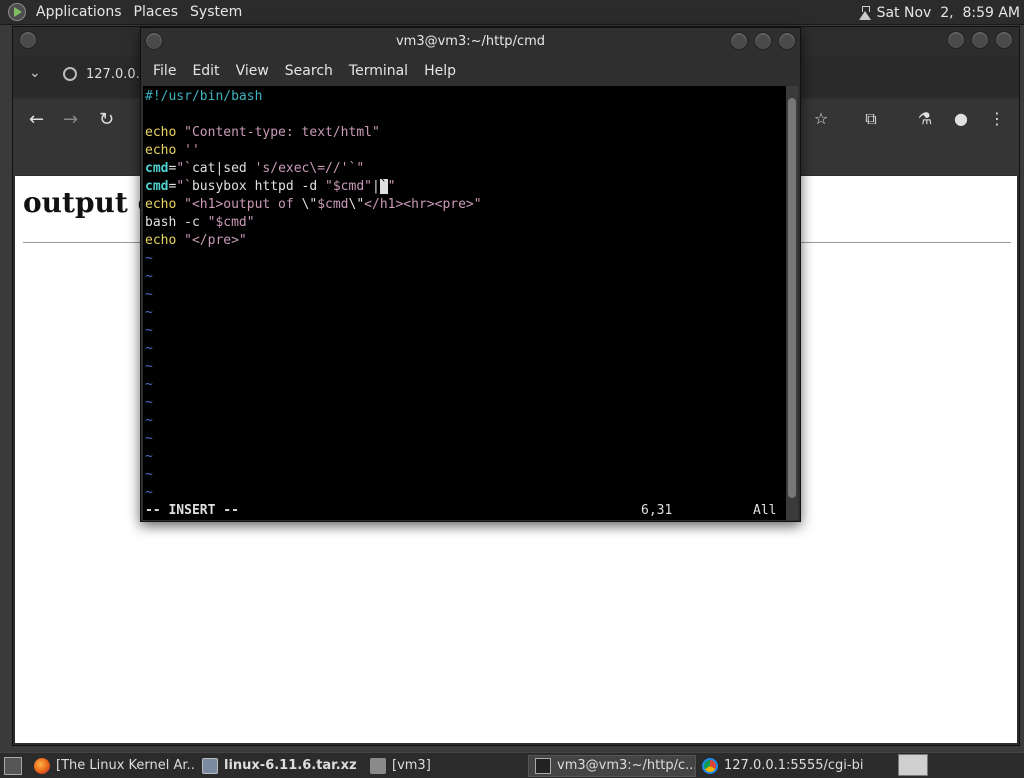  I want to click on folder-icon, so click(378, 765).